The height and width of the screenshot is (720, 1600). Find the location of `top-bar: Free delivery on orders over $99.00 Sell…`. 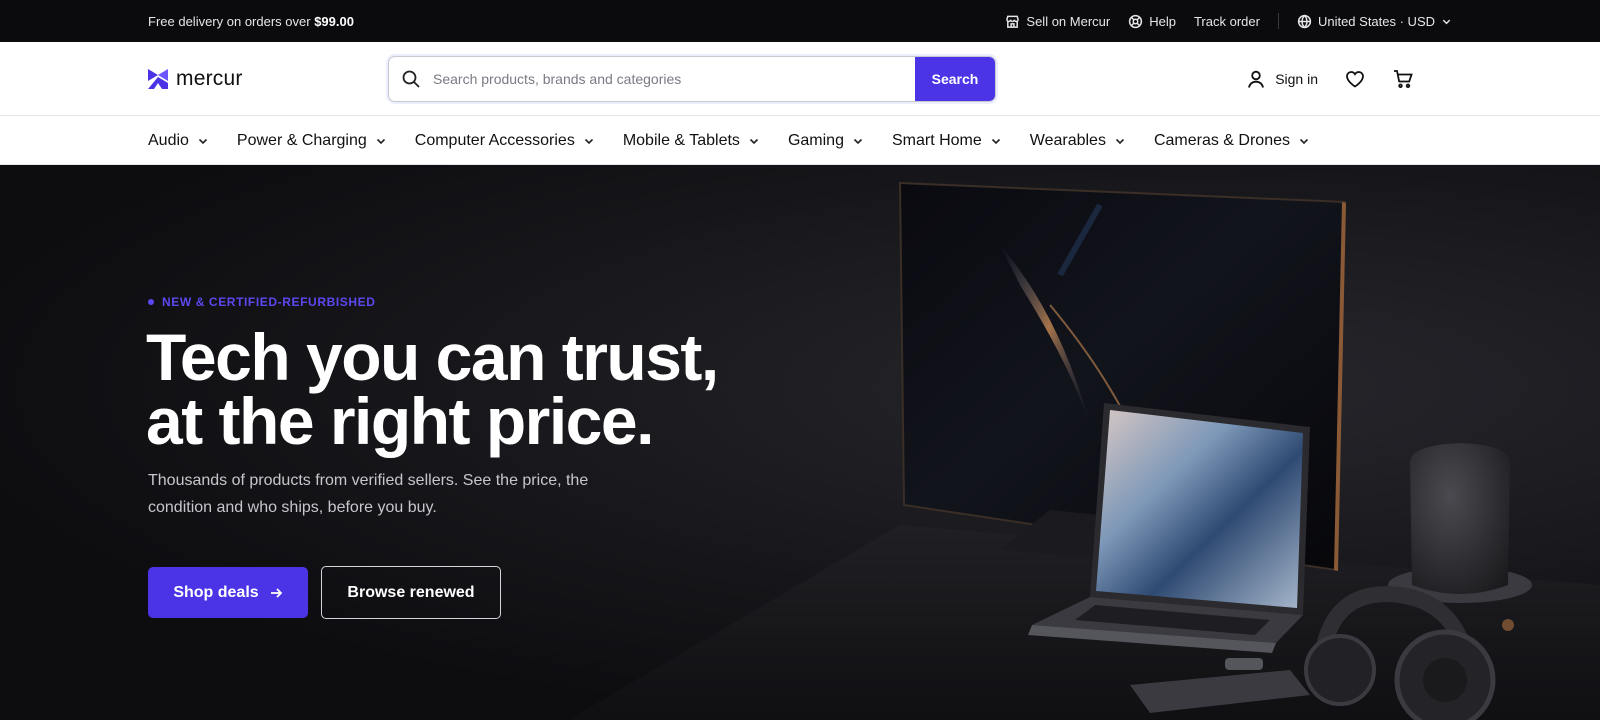

top-bar: Free delivery on orders over $99.00 Sell… is located at coordinates (800, 21).